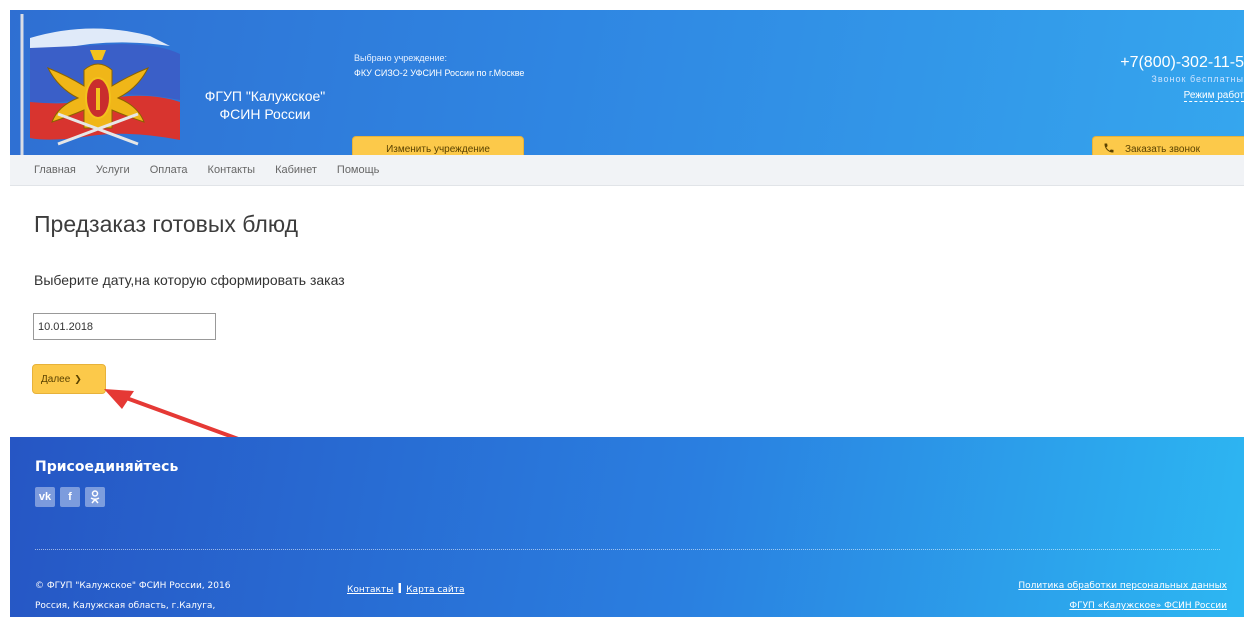 Image resolution: width=1244 pixels, height=617 pixels. I want to click on brand-line-1: ФГУП "Калужское", so click(265, 96).